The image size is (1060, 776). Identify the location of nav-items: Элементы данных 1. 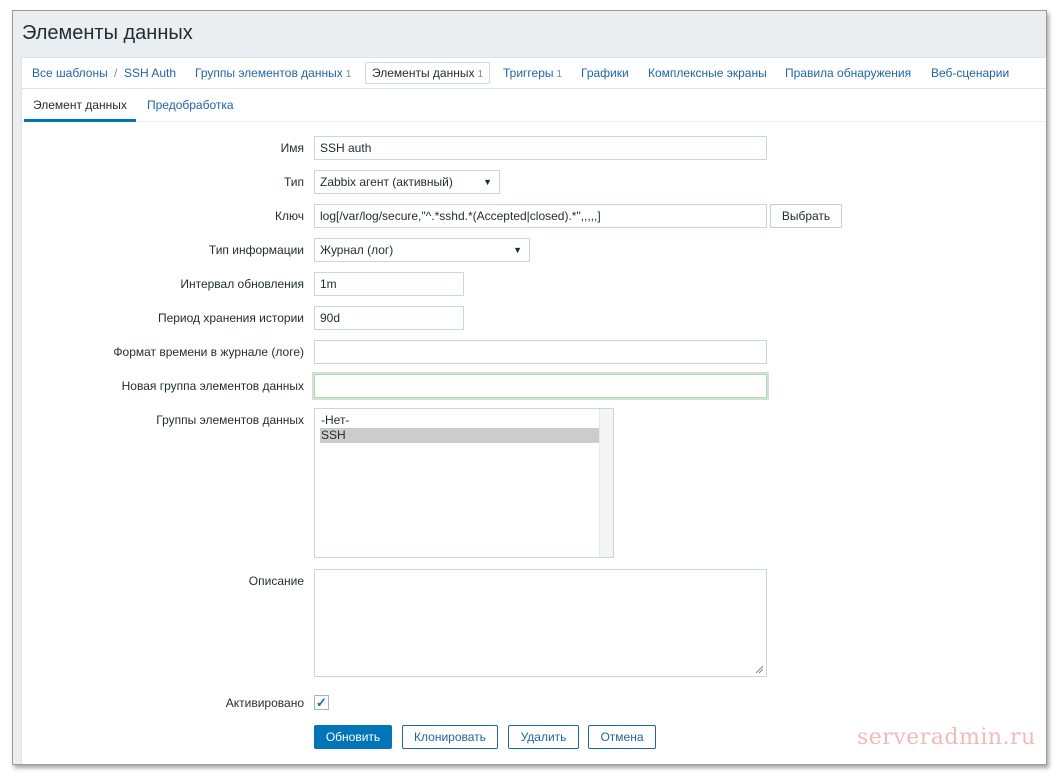
(428, 73).